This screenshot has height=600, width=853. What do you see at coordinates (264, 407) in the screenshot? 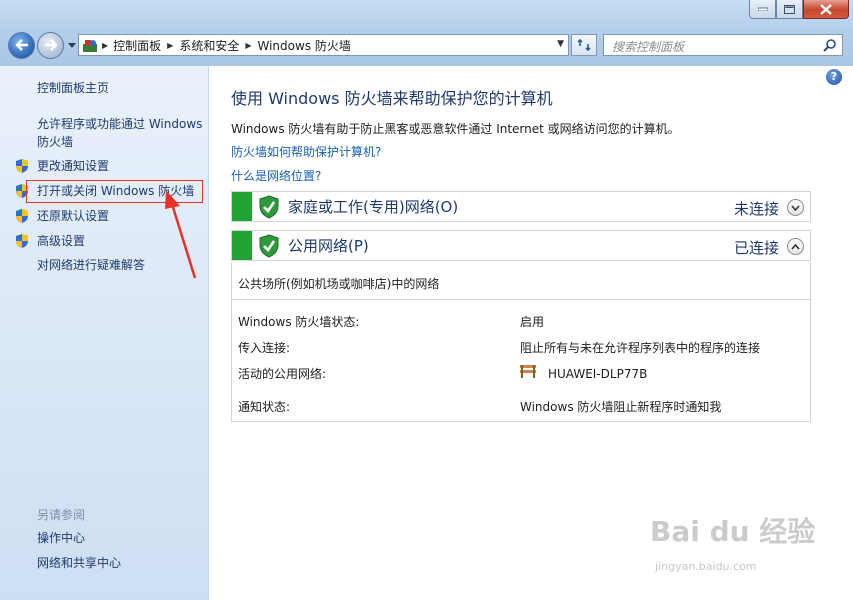
I see `detail-label: 通知状态:` at bounding box center [264, 407].